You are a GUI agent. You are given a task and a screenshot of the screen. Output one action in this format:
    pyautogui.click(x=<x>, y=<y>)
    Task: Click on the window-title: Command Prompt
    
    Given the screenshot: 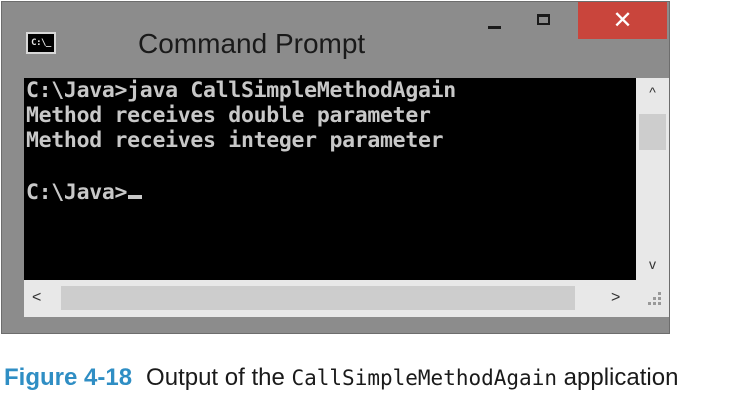 What is the action you would take?
    pyautogui.click(x=252, y=43)
    